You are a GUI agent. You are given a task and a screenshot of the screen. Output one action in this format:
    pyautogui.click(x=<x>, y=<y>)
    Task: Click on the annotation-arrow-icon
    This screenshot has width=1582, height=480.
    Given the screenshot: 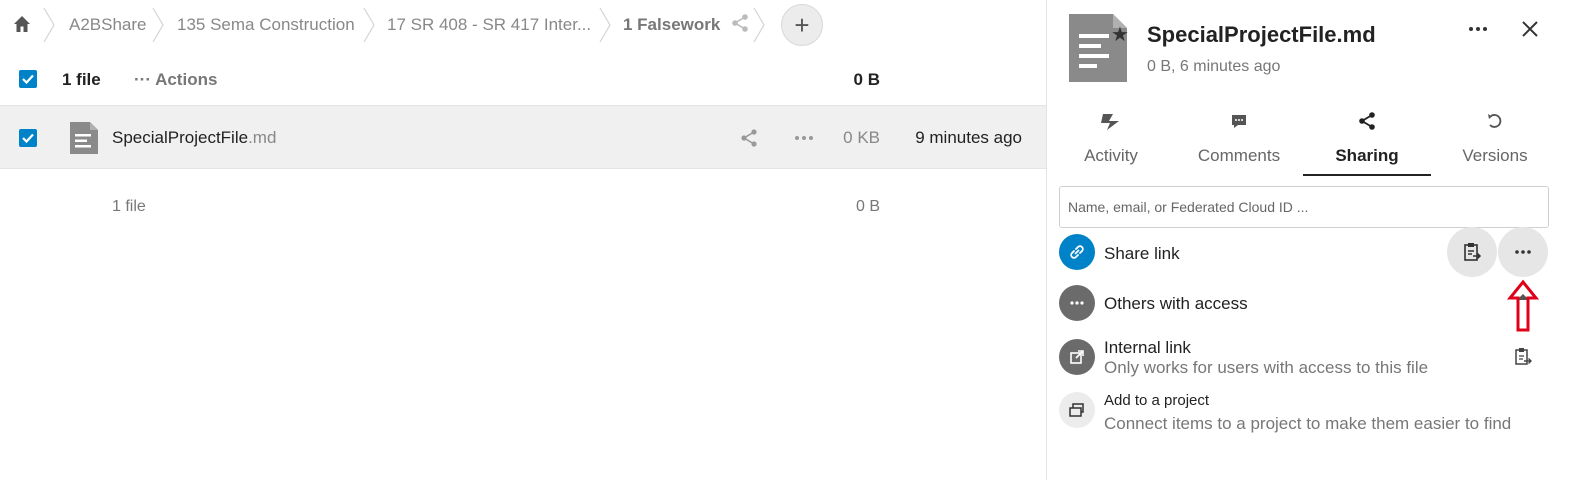 What is the action you would take?
    pyautogui.click(x=1523, y=305)
    